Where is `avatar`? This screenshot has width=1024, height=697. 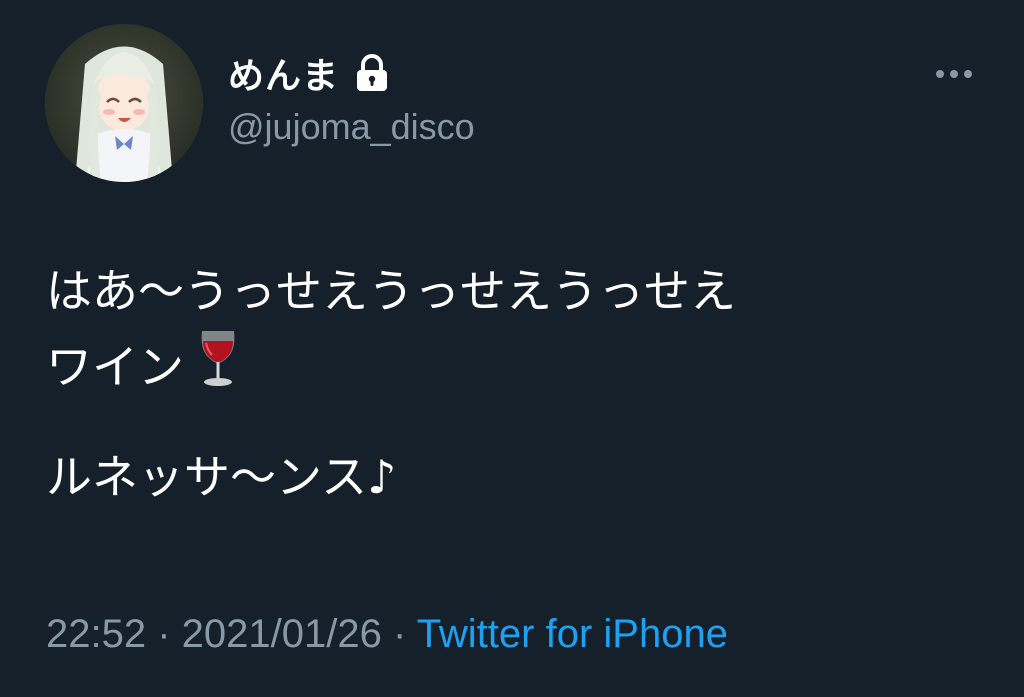
avatar is located at coordinates (124, 103).